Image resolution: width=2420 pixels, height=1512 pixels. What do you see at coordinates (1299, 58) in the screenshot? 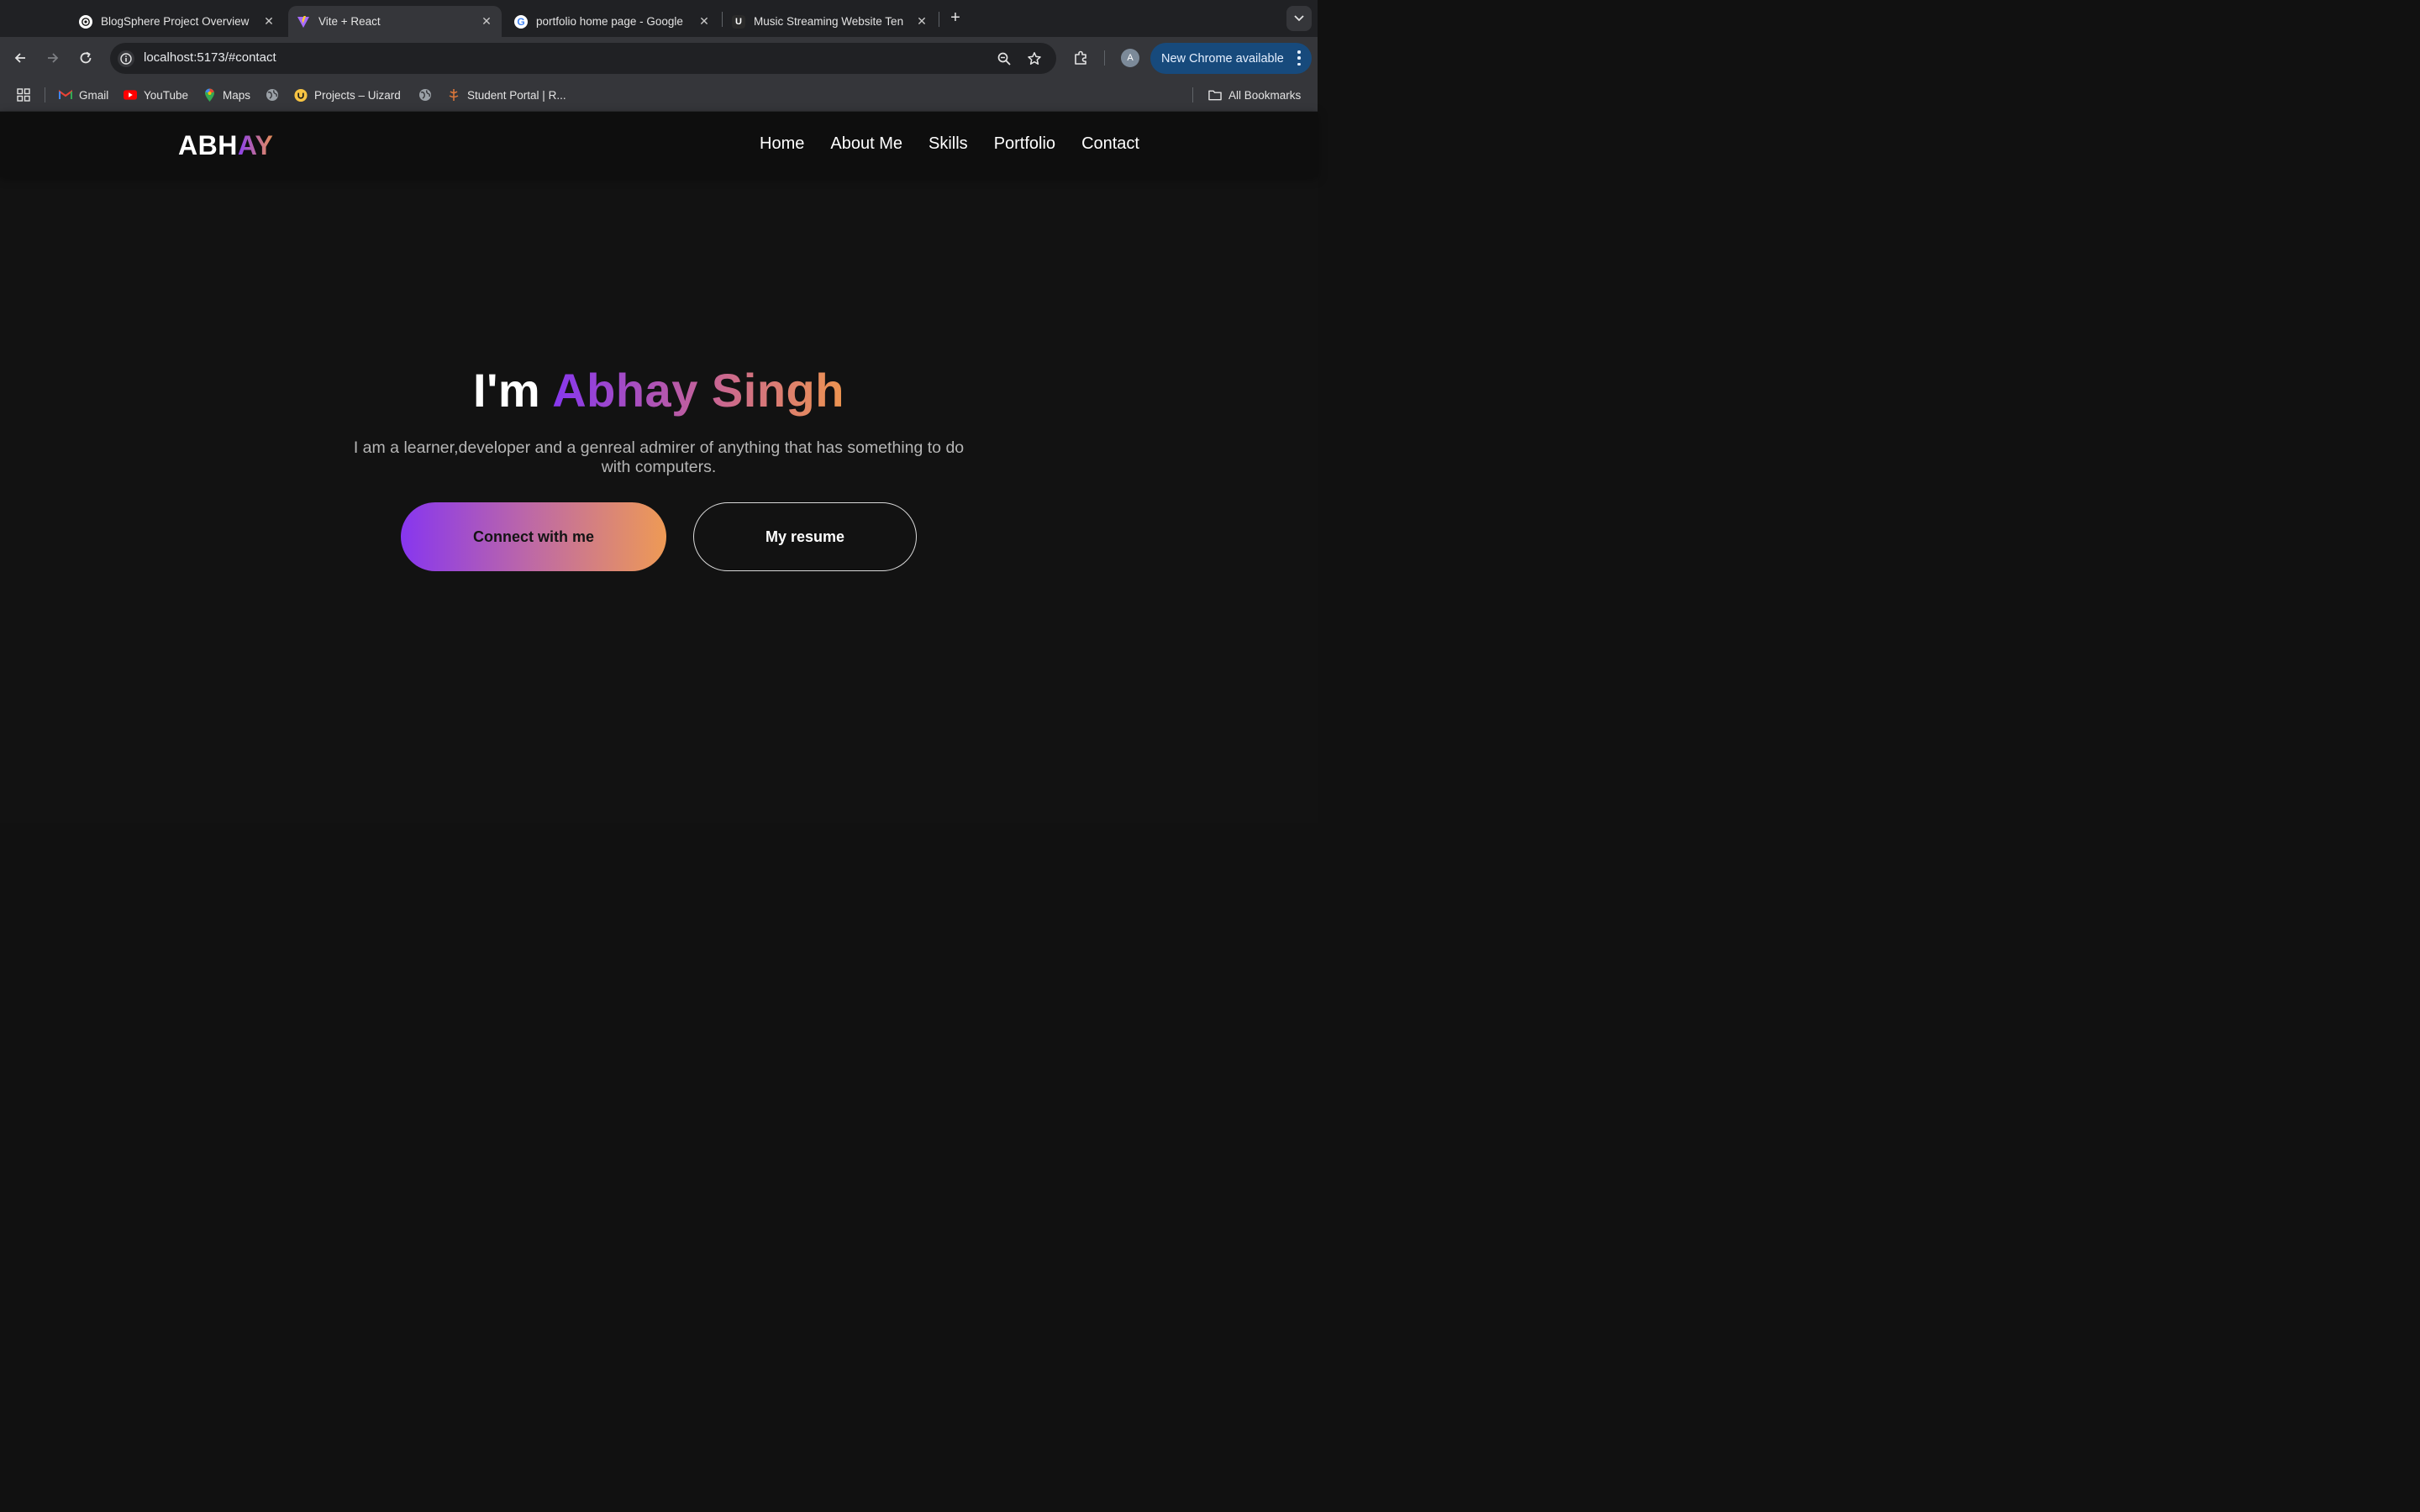
I see `more-options-icon` at bounding box center [1299, 58].